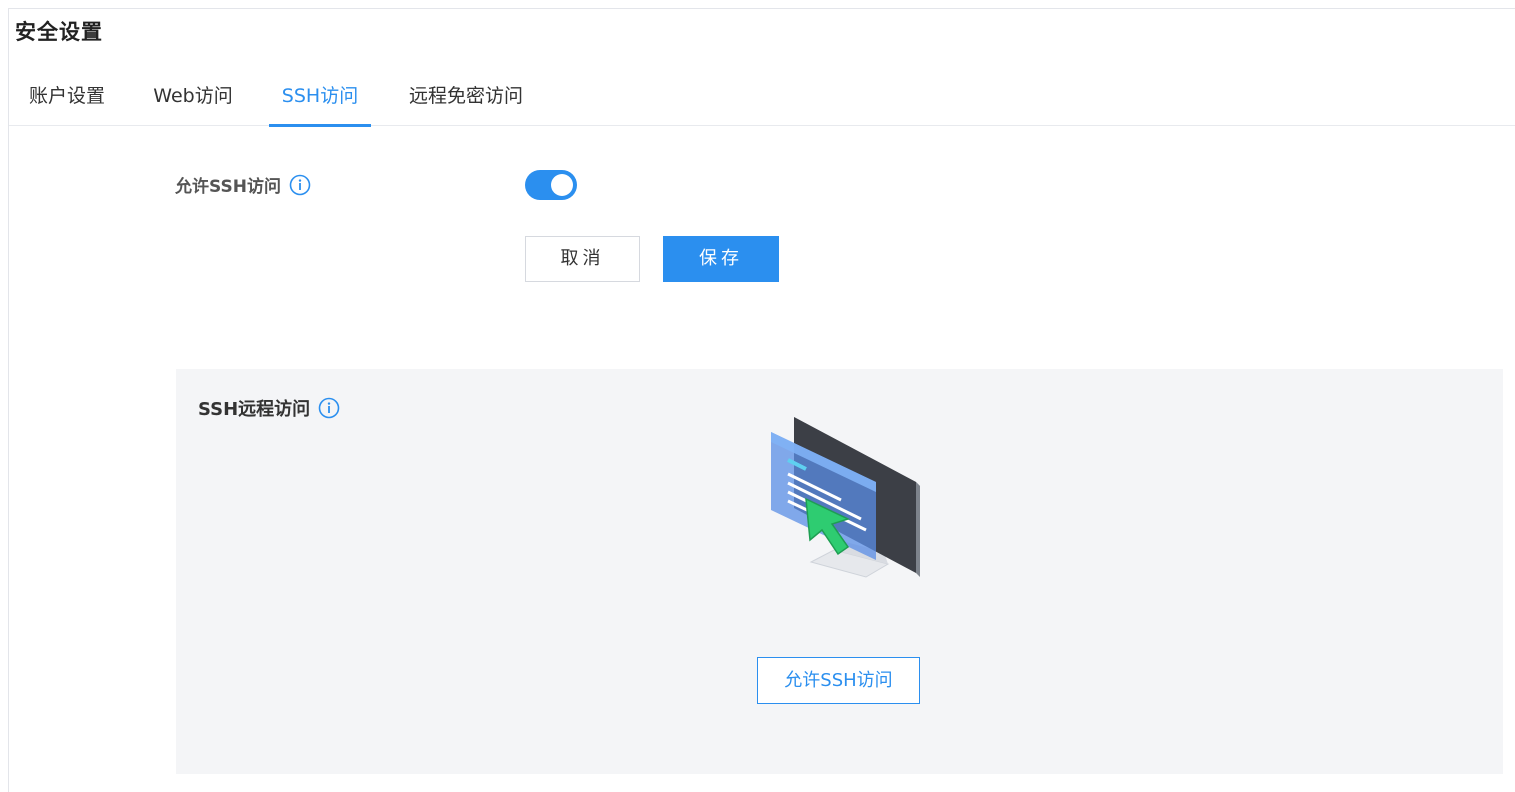 Image resolution: width=1515 pixels, height=792 pixels. I want to click on tab-web-access: Web访问, so click(193, 97).